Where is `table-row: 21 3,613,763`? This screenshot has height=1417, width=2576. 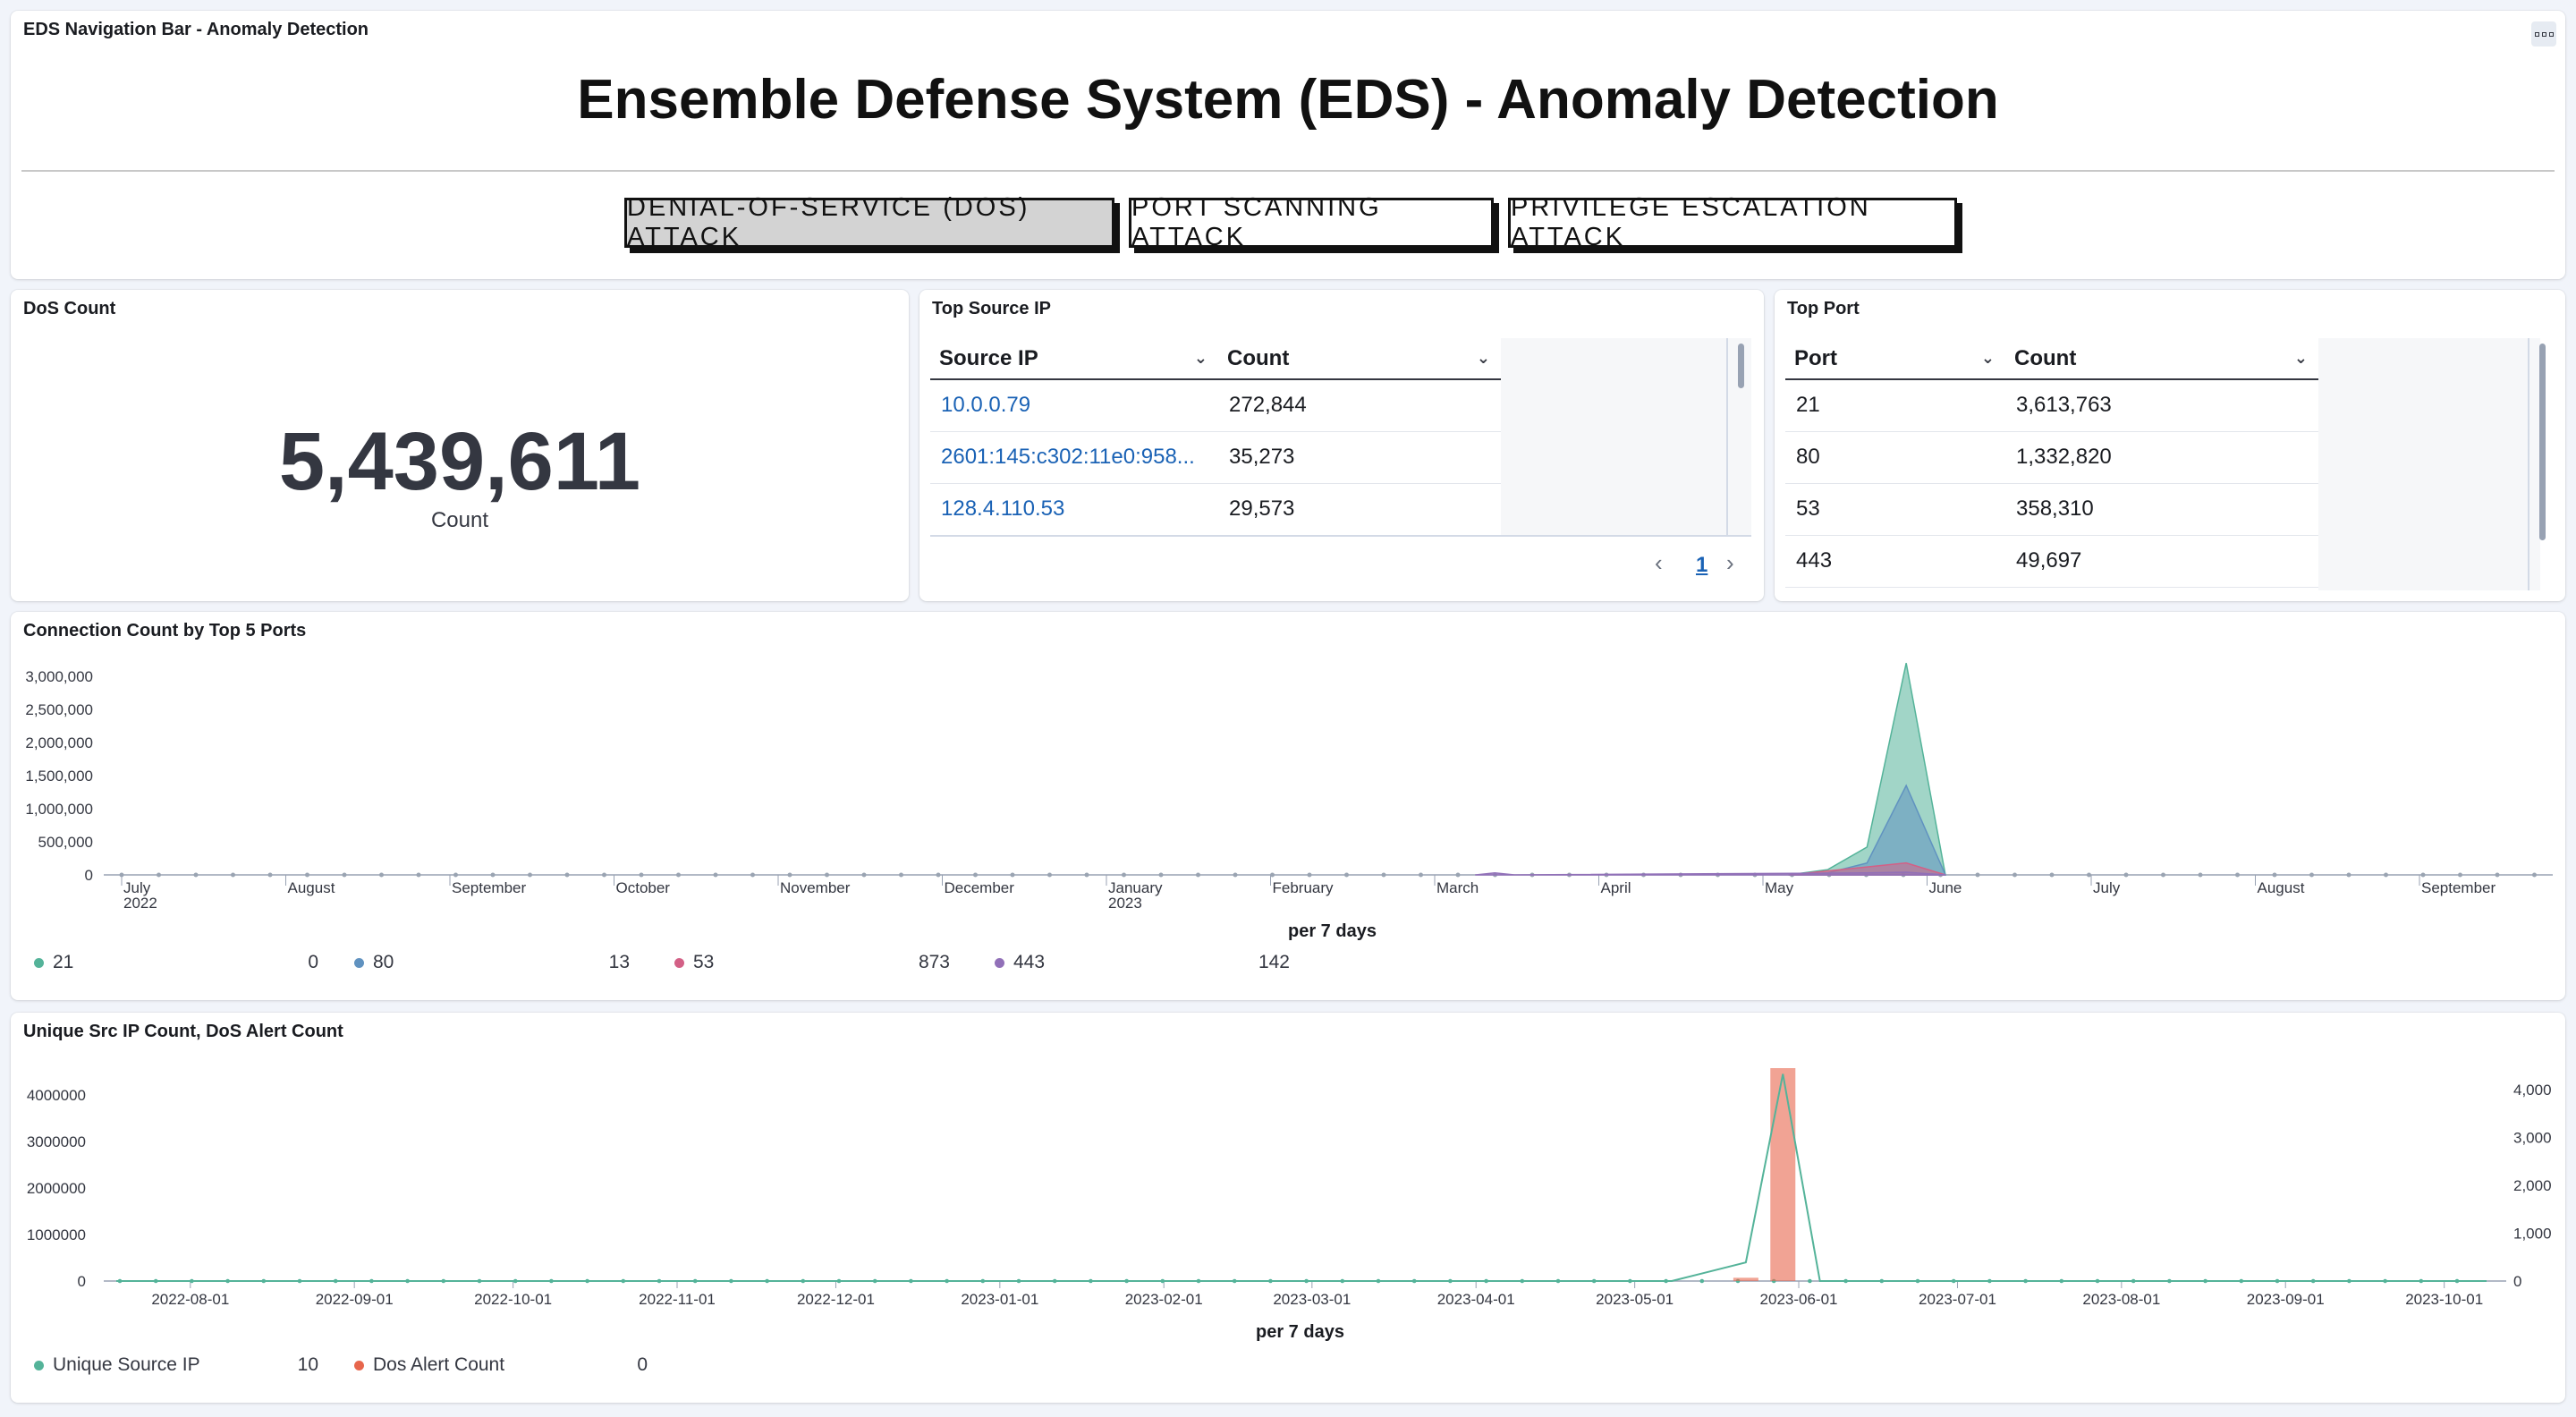 table-row: 21 3,613,763 is located at coordinates (2051, 406).